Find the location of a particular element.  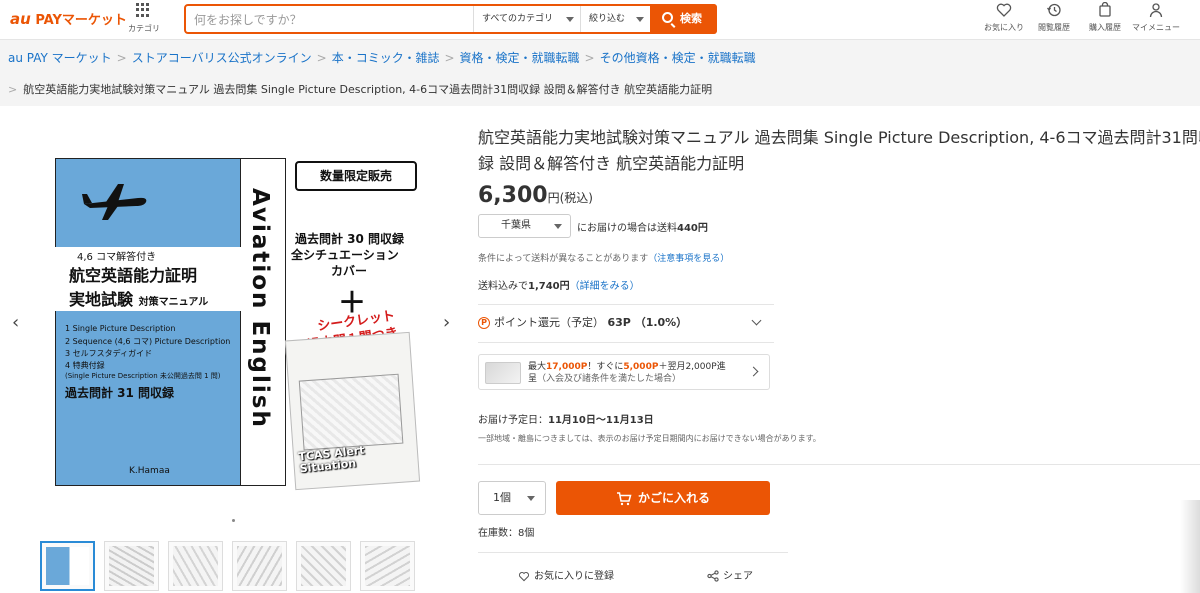

add-favorite-button: お気に入りに登録 is located at coordinates (566, 574).